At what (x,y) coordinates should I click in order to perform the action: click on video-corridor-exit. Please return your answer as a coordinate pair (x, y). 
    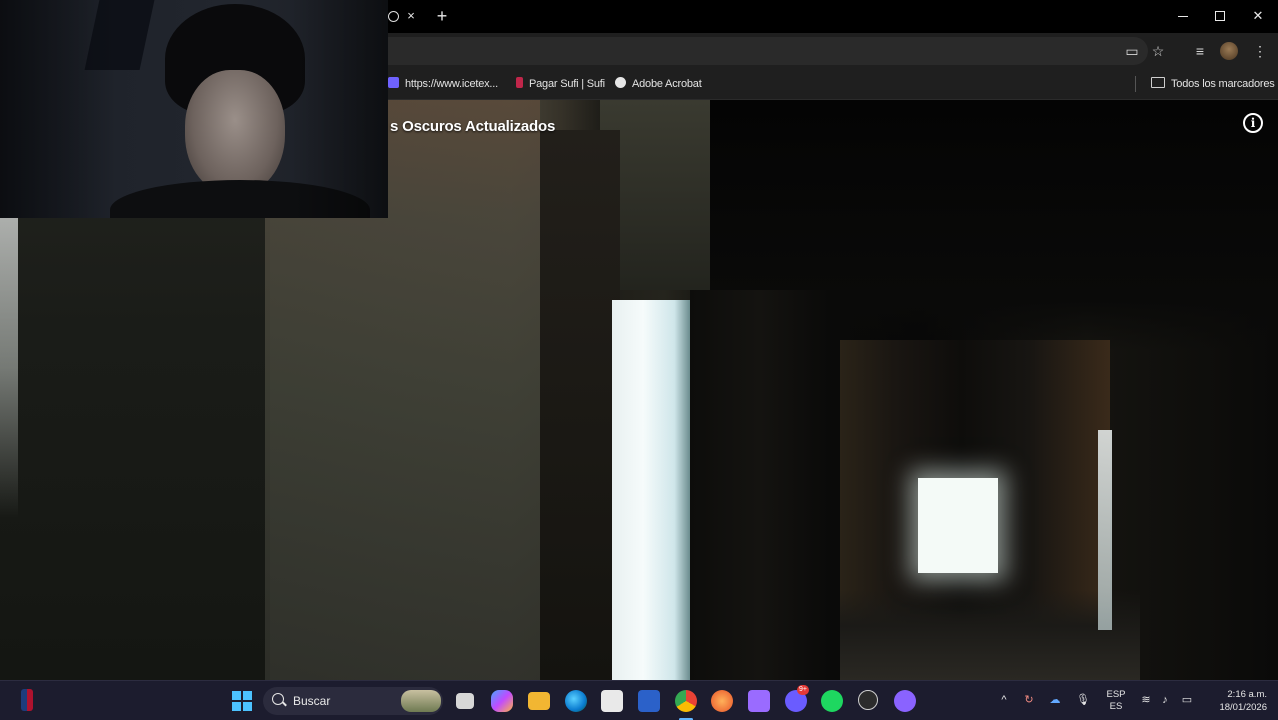
    Looking at the image, I should click on (958, 525).